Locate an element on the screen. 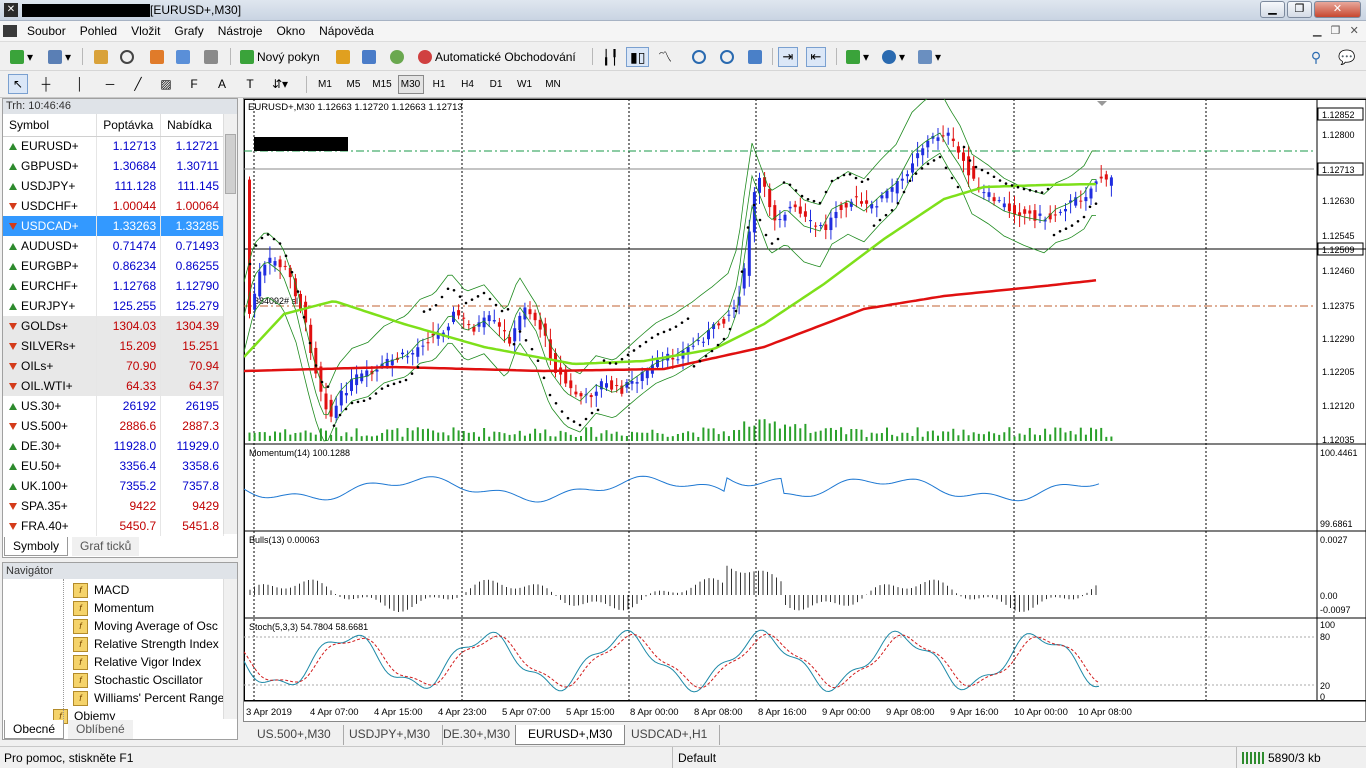 The width and height of the screenshot is (1366, 768). menu-2: Vložit is located at coordinates (145, 31).